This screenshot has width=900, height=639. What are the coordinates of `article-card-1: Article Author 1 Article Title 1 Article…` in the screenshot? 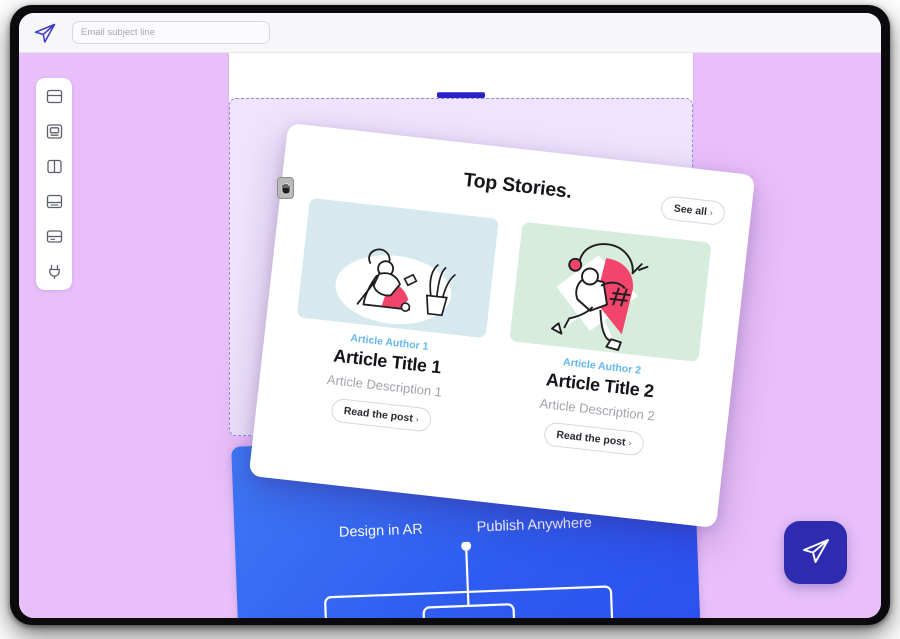 It's located at (392, 317).